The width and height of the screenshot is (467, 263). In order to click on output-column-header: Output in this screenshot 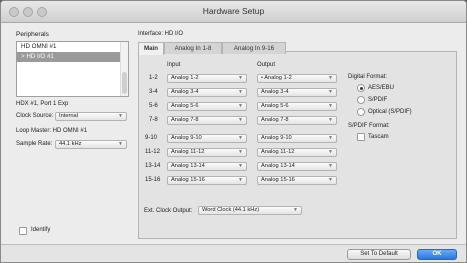, I will do `click(266, 65)`.